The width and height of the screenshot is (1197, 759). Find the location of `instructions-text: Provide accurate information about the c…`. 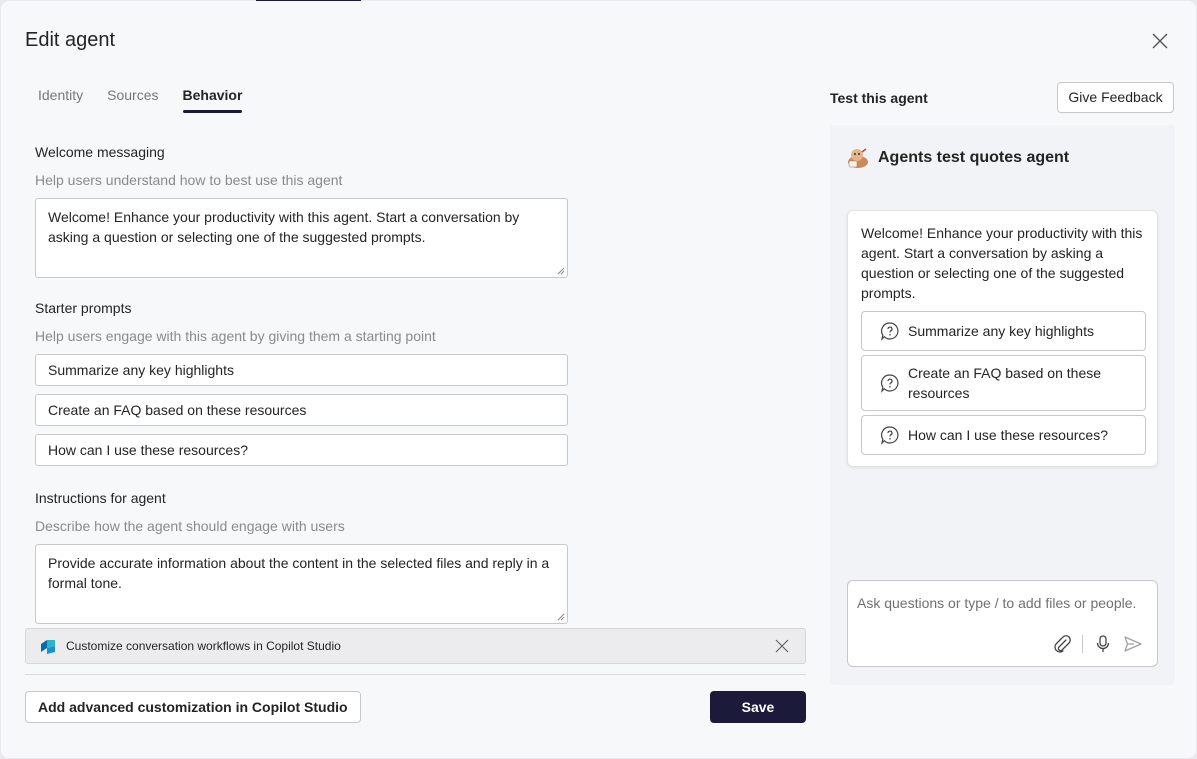

instructions-text: Provide accurate information about the c… is located at coordinates (299, 573).